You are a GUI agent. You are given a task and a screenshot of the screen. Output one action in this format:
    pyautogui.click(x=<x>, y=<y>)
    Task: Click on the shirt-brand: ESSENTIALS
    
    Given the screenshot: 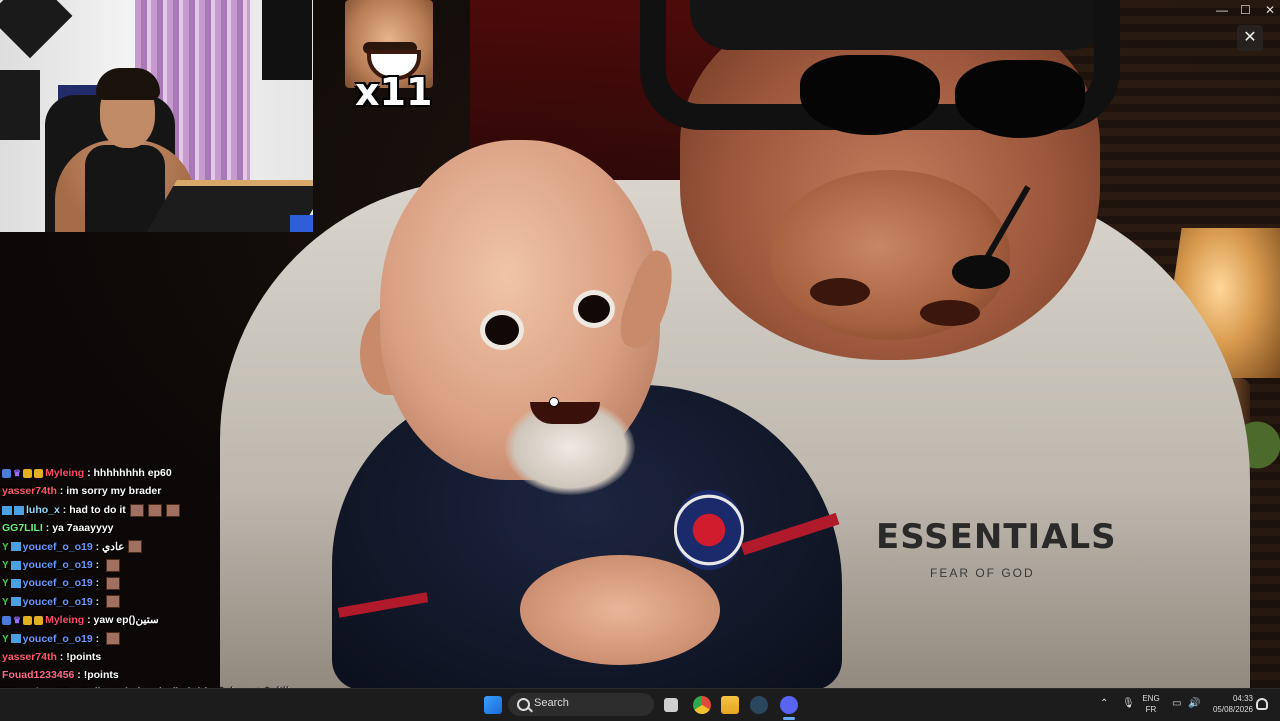 What is the action you would take?
    pyautogui.click(x=996, y=537)
    